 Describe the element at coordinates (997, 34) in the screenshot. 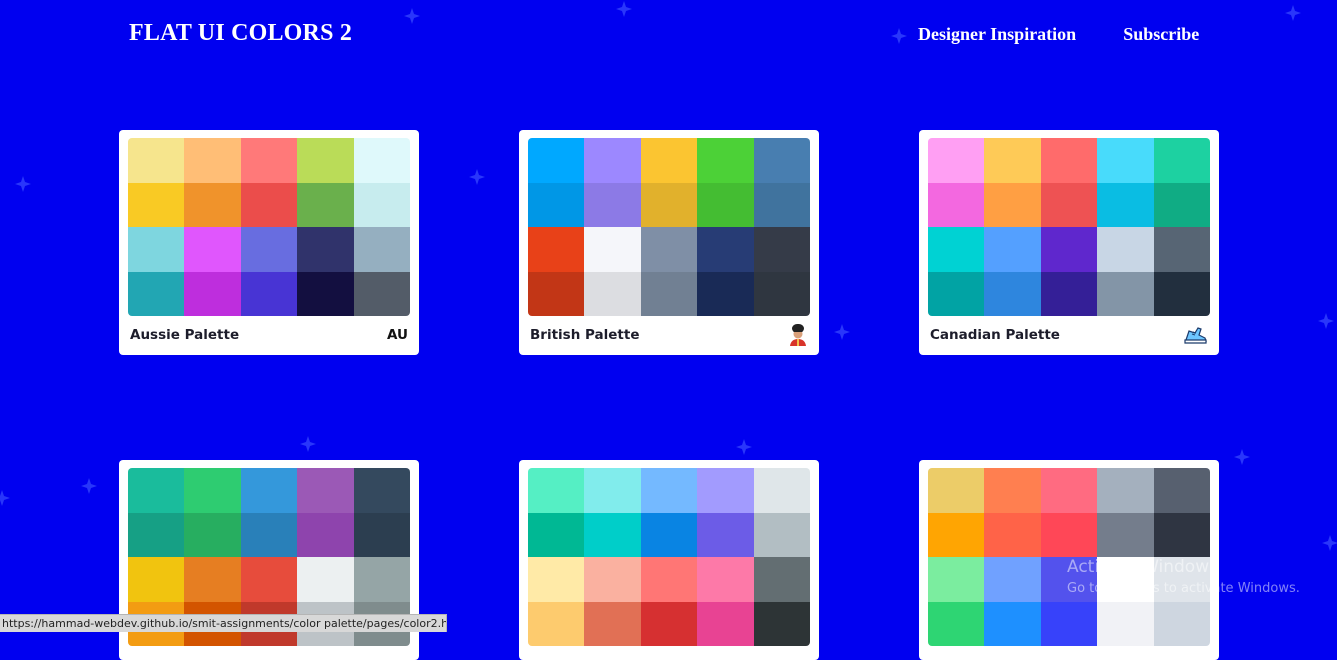

I see `nav-designer-inspiration: Designer Inspiration` at that location.